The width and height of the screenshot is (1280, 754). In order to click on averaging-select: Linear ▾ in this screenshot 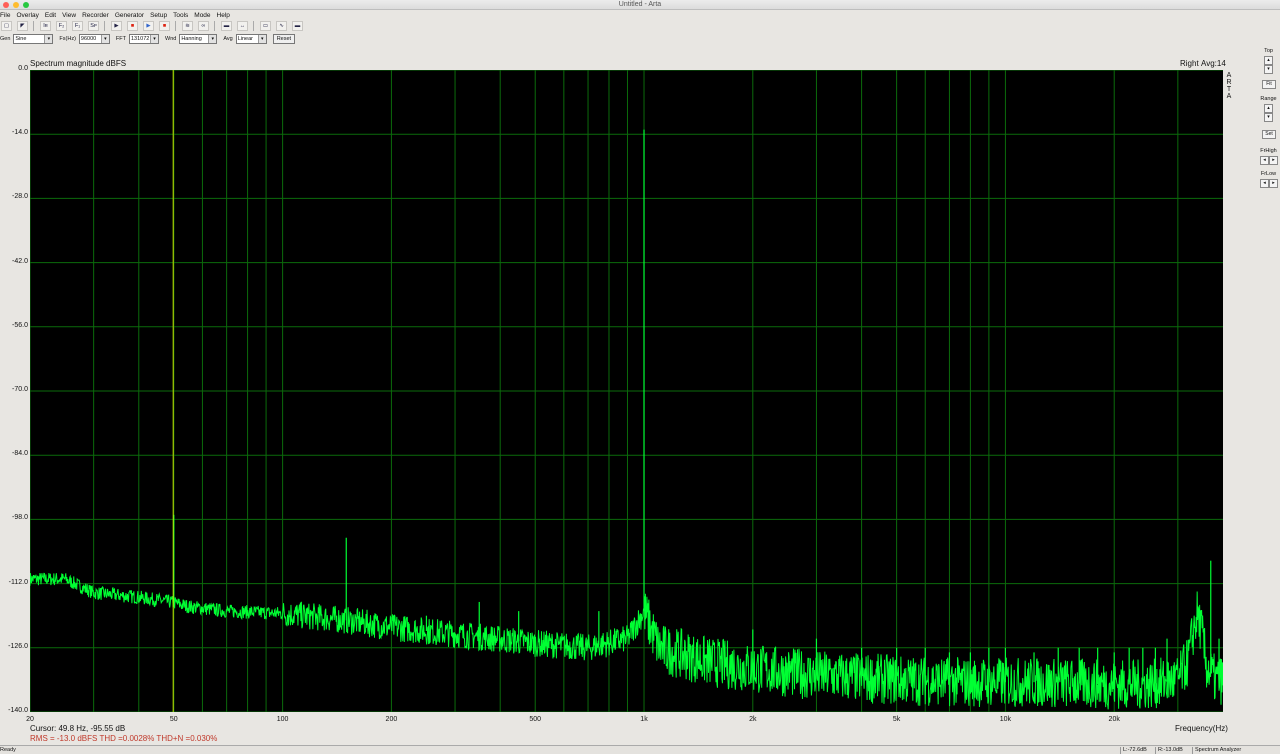, I will do `click(251, 39)`.